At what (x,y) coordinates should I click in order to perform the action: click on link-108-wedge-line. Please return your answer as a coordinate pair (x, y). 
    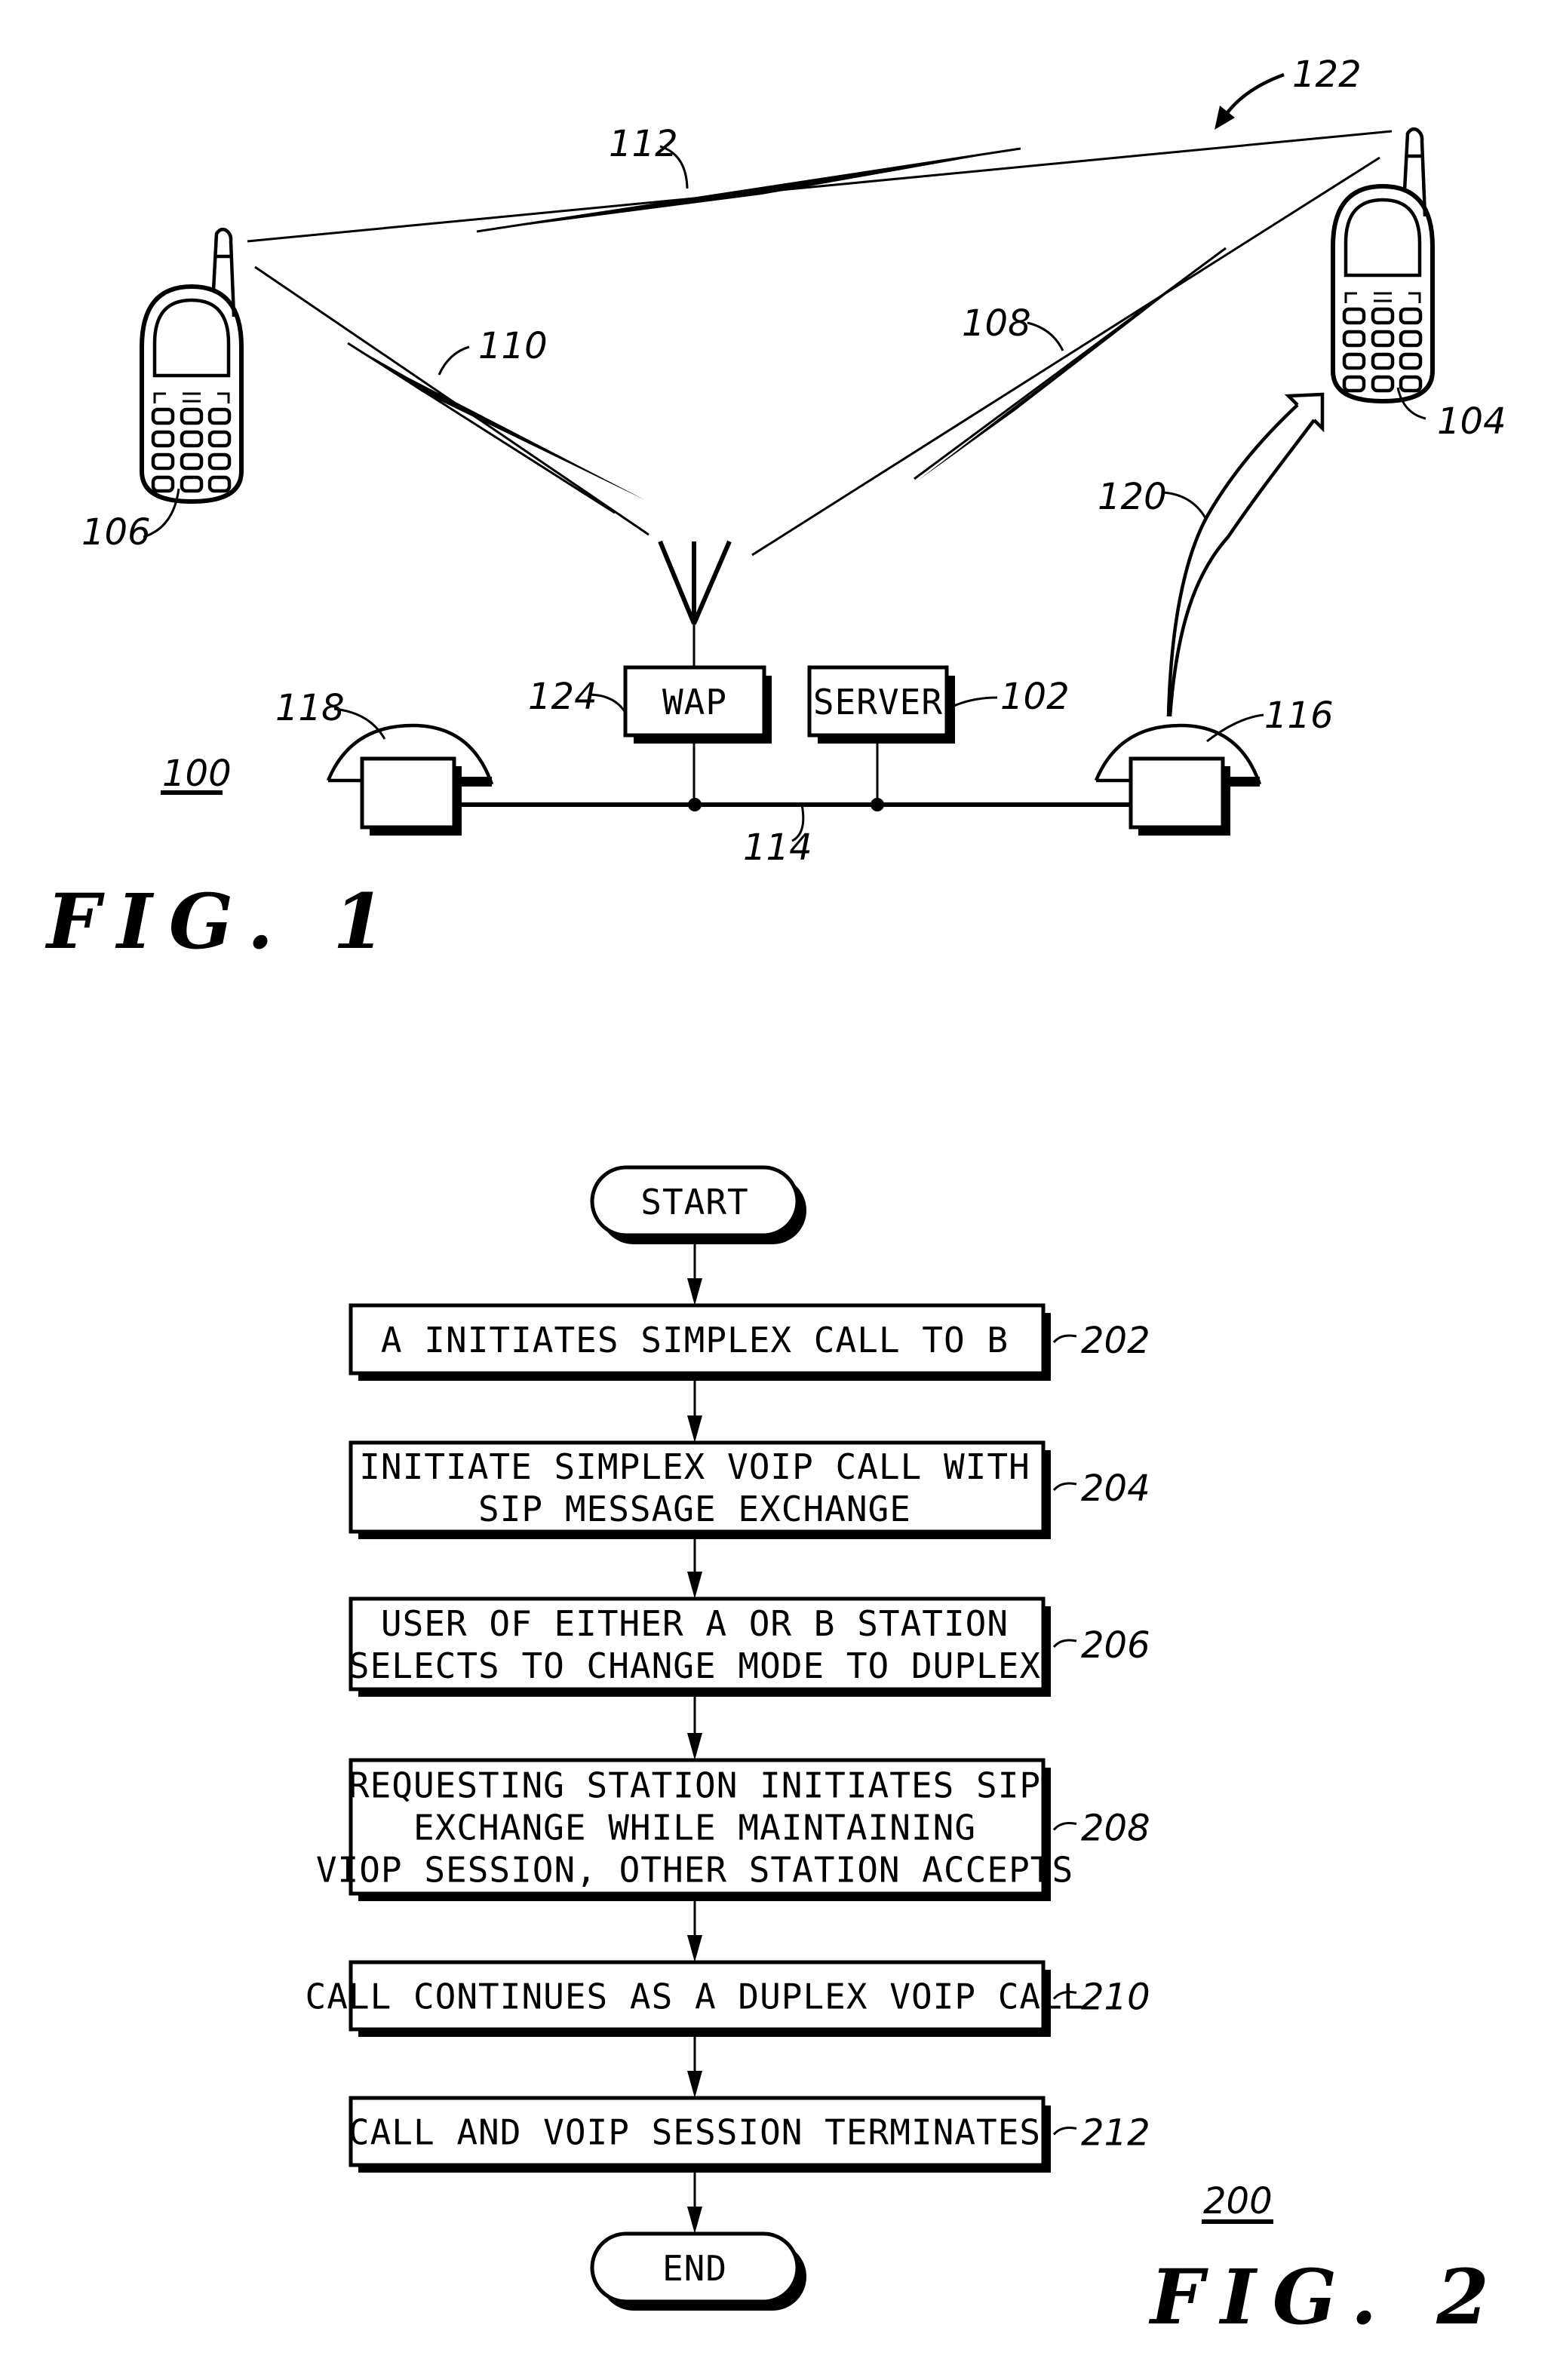
    Looking at the image, I should click on (1070, 363).